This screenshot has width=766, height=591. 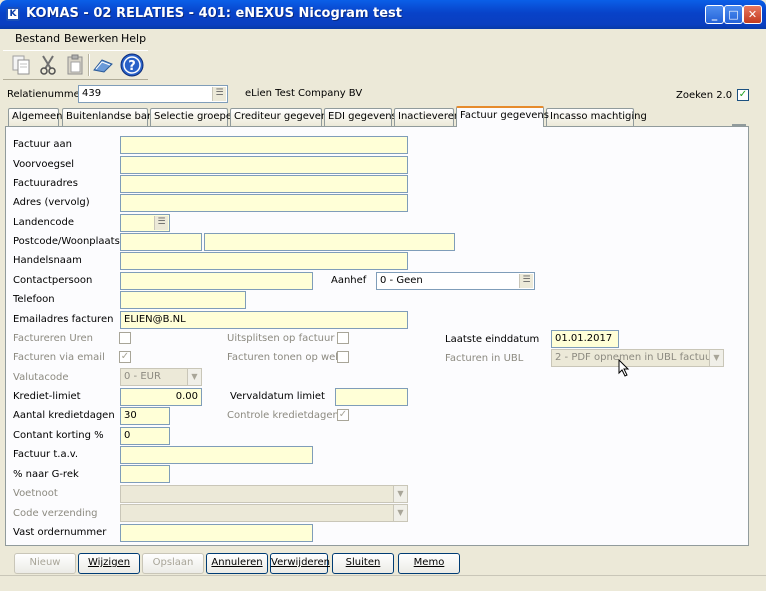 What do you see at coordinates (219, 94) in the screenshot?
I see `list-lookup-icon: ☰` at bounding box center [219, 94].